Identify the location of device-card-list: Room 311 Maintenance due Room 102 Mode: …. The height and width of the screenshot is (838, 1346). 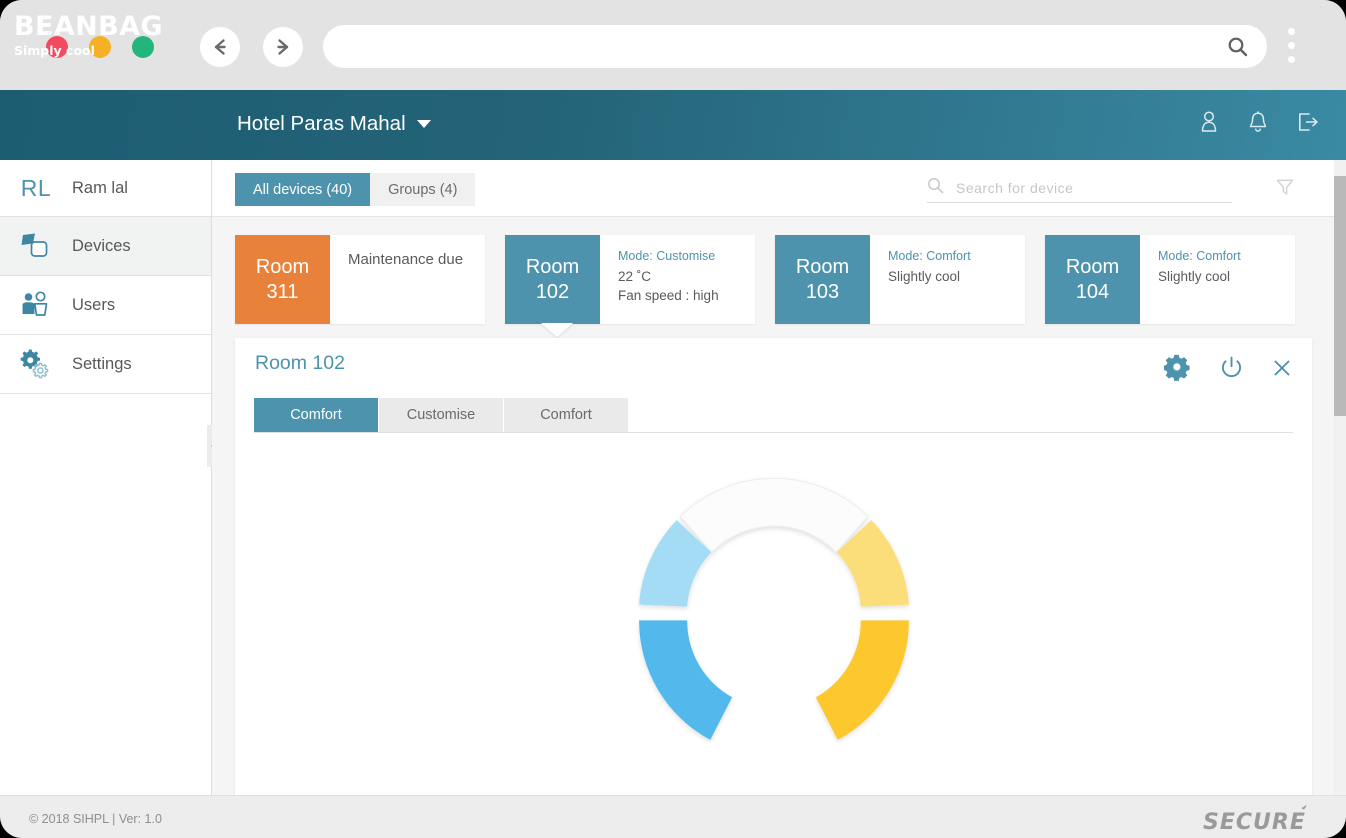
(773, 277).